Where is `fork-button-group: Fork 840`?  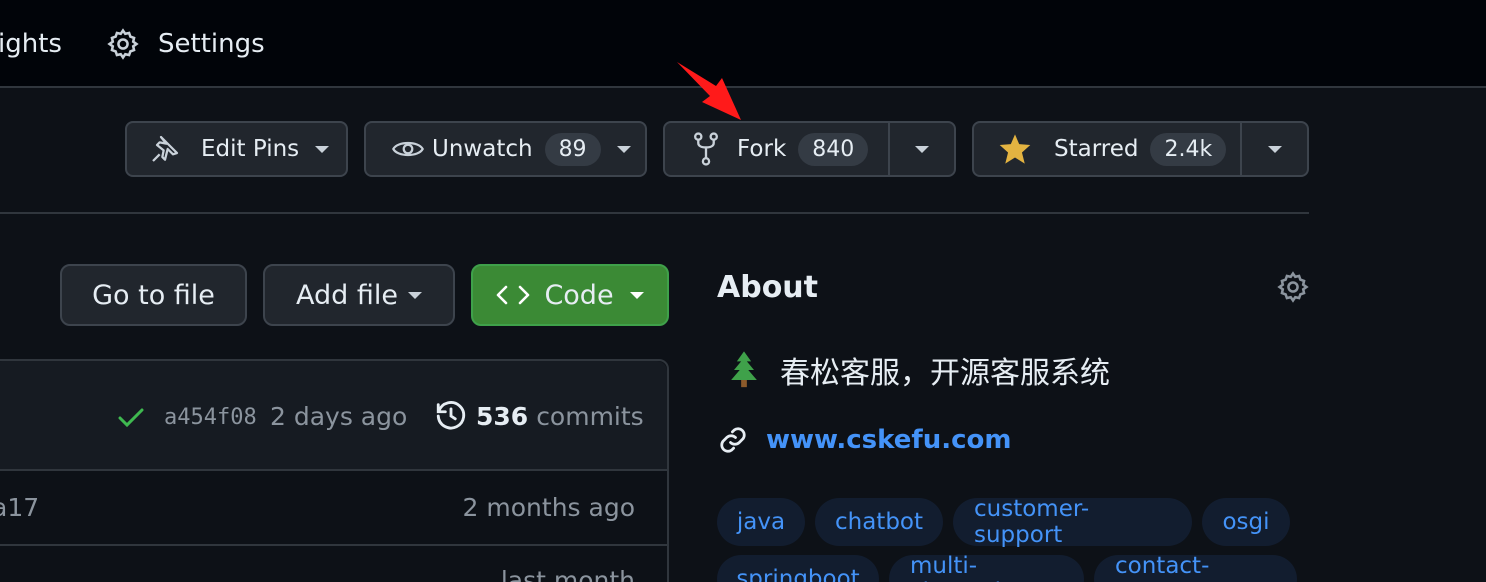 fork-button-group: Fork 840 is located at coordinates (809, 149).